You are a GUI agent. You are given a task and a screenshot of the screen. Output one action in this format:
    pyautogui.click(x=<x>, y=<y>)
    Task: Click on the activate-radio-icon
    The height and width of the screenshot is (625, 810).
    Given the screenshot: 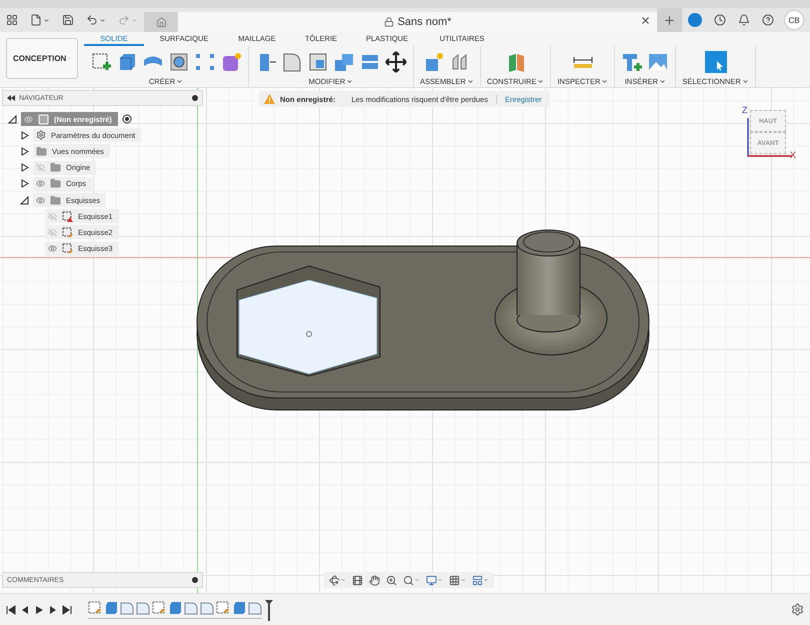 What is the action you would take?
    pyautogui.click(x=127, y=119)
    